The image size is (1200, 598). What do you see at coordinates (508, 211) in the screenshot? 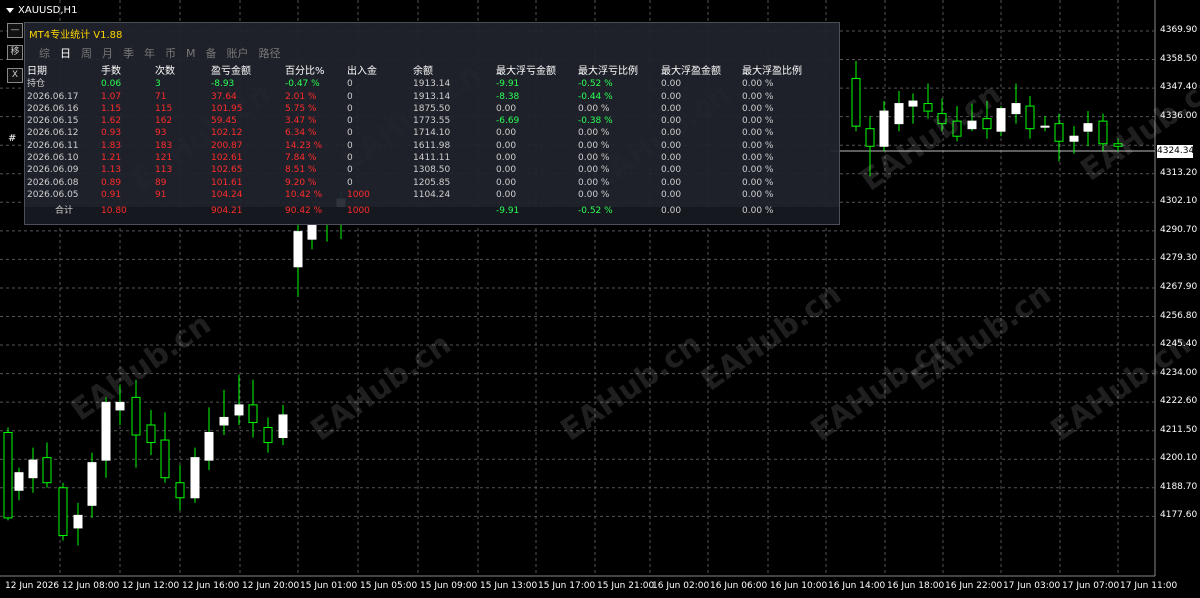
I see `table-cell: -9.91` at bounding box center [508, 211].